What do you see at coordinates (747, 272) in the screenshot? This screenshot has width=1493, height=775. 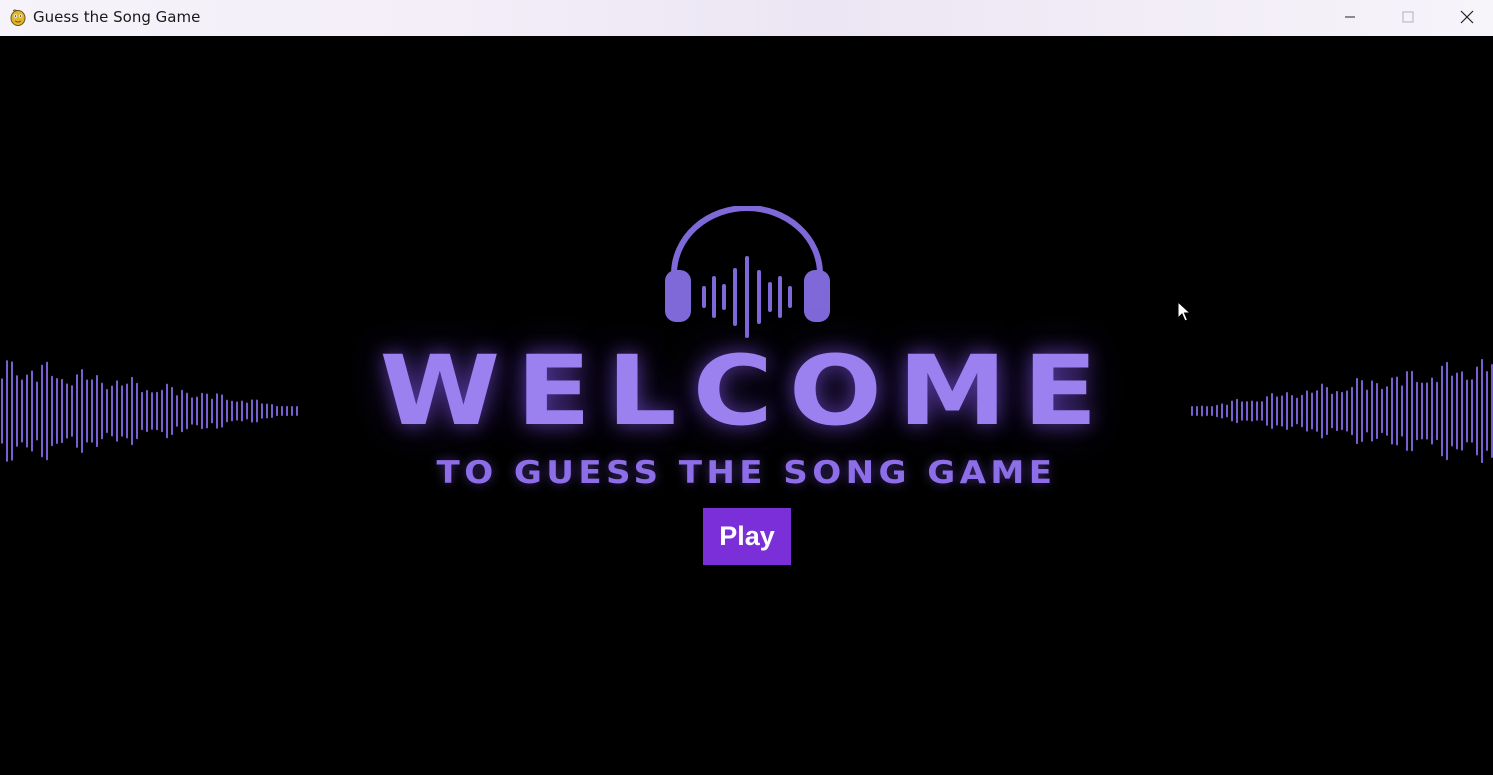 I see `headphones-icon` at bounding box center [747, 272].